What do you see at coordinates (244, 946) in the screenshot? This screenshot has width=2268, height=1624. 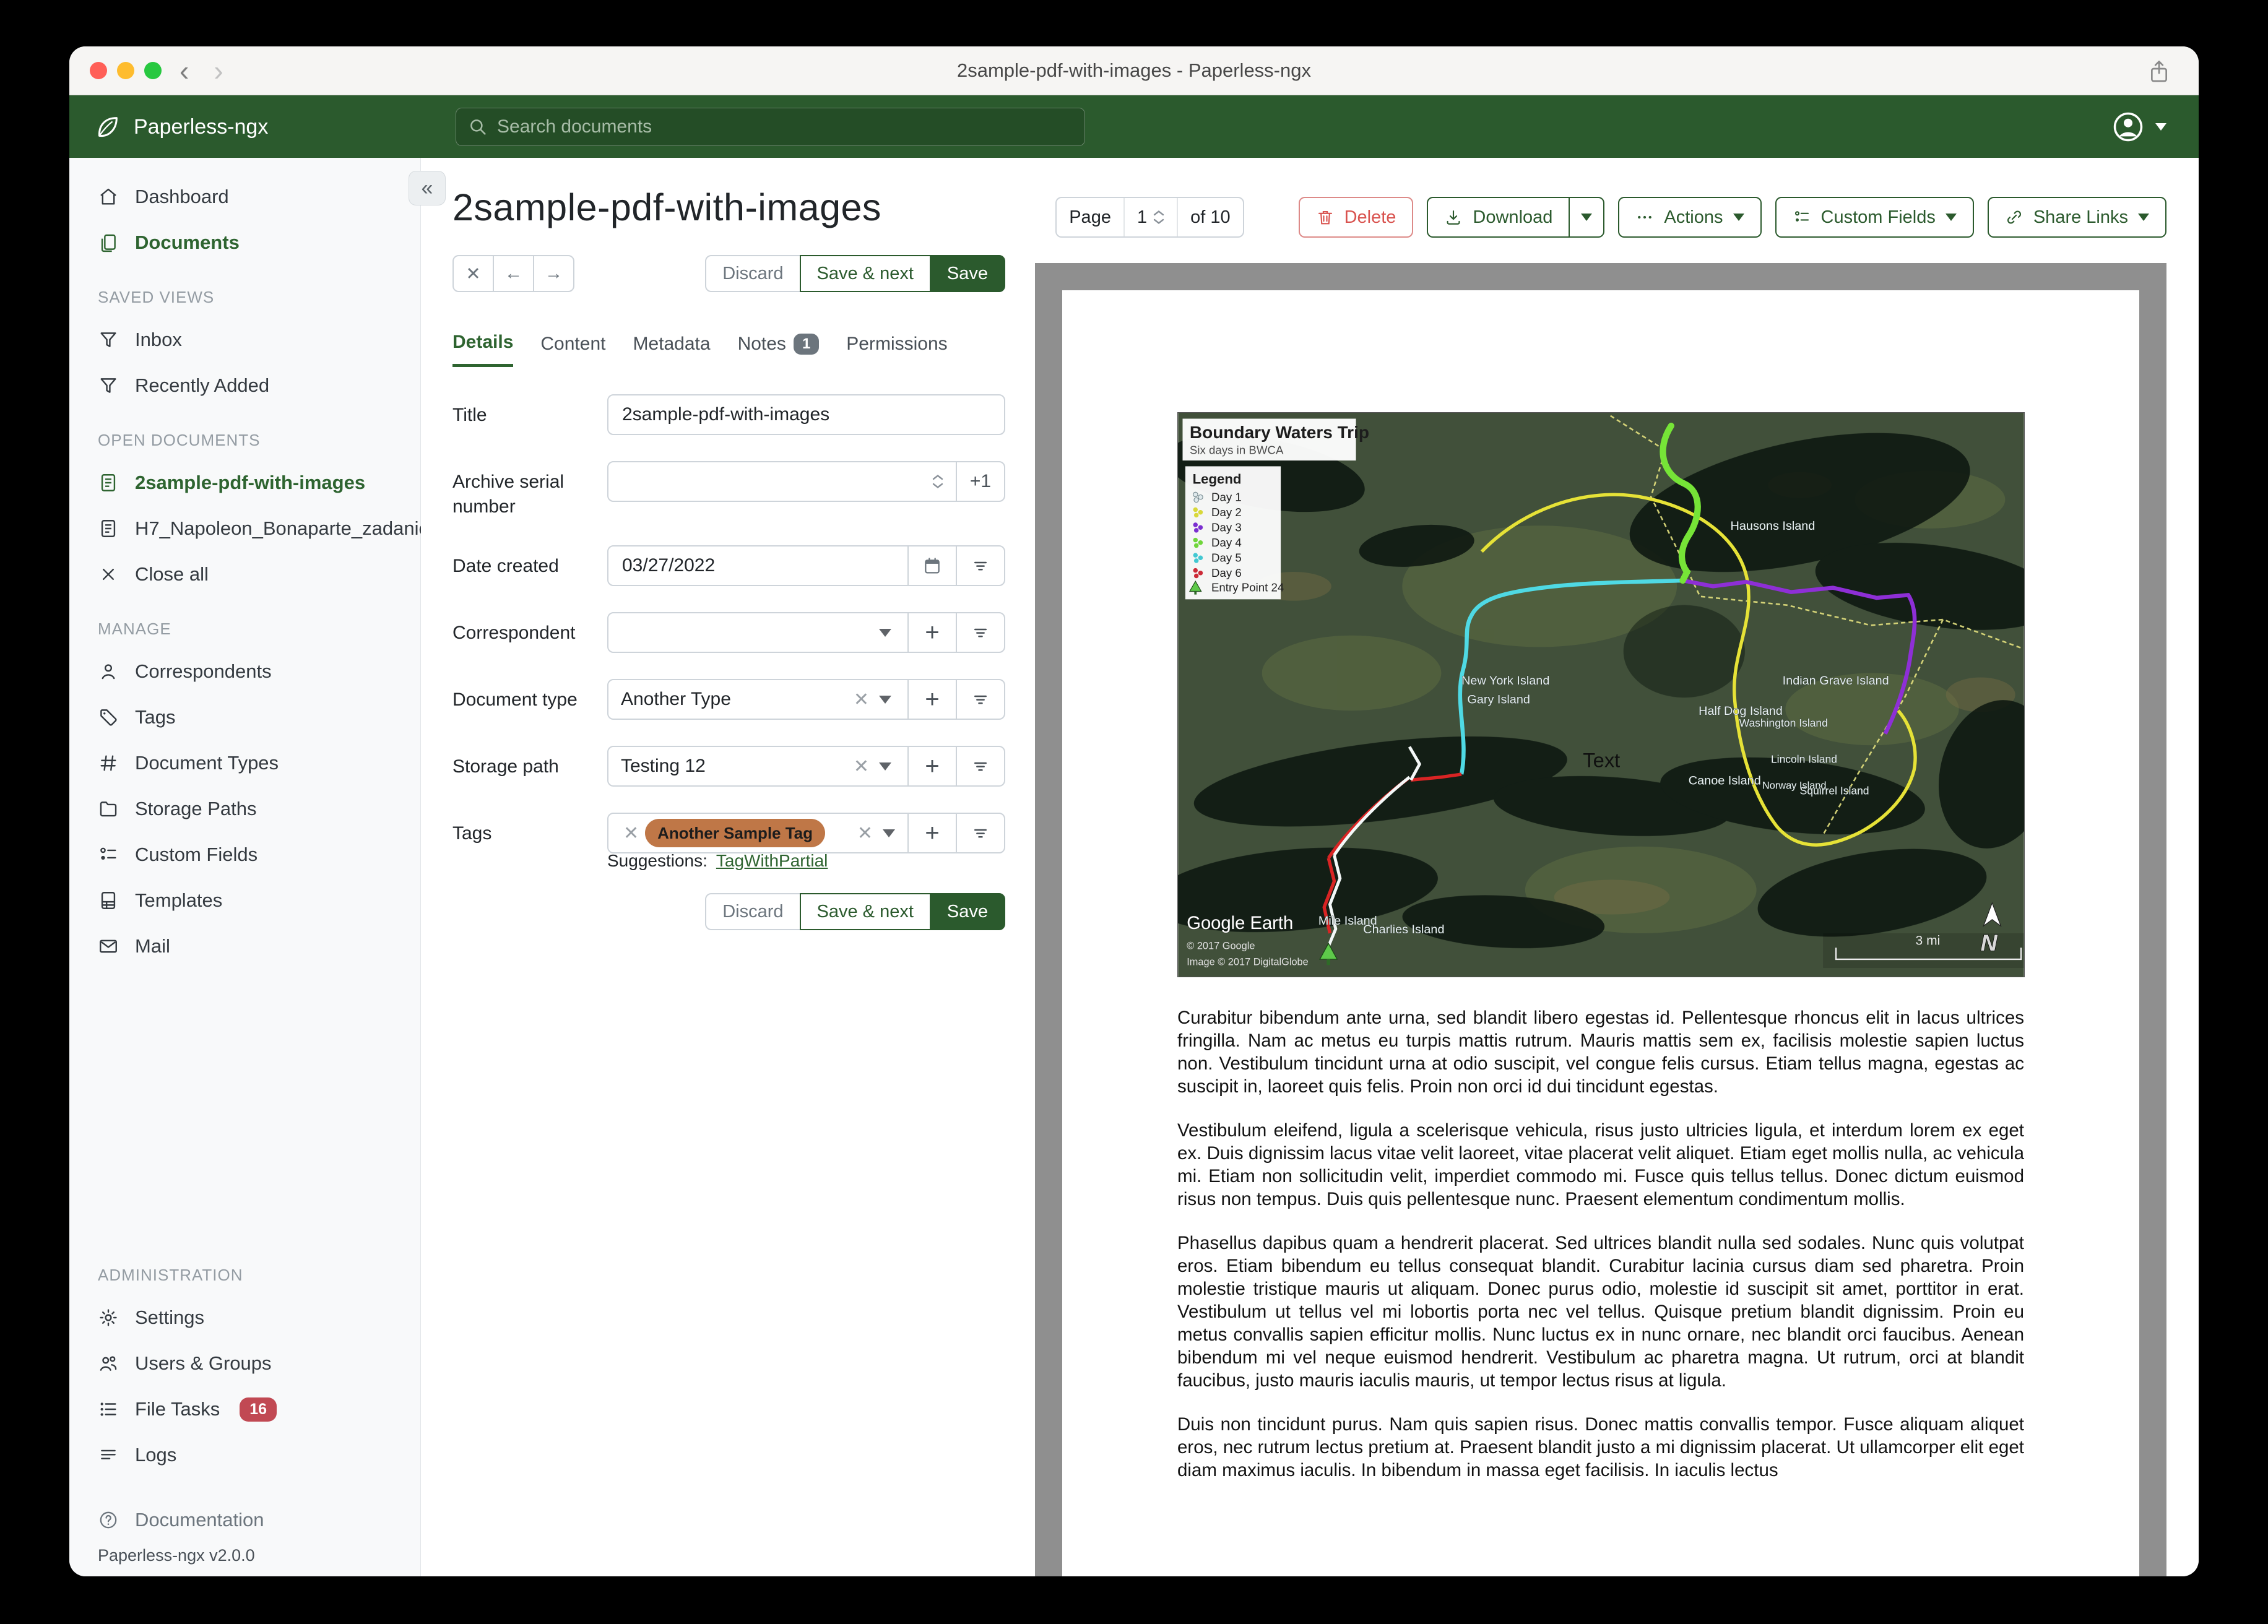 I see `sidebar-item-mail: Mail` at bounding box center [244, 946].